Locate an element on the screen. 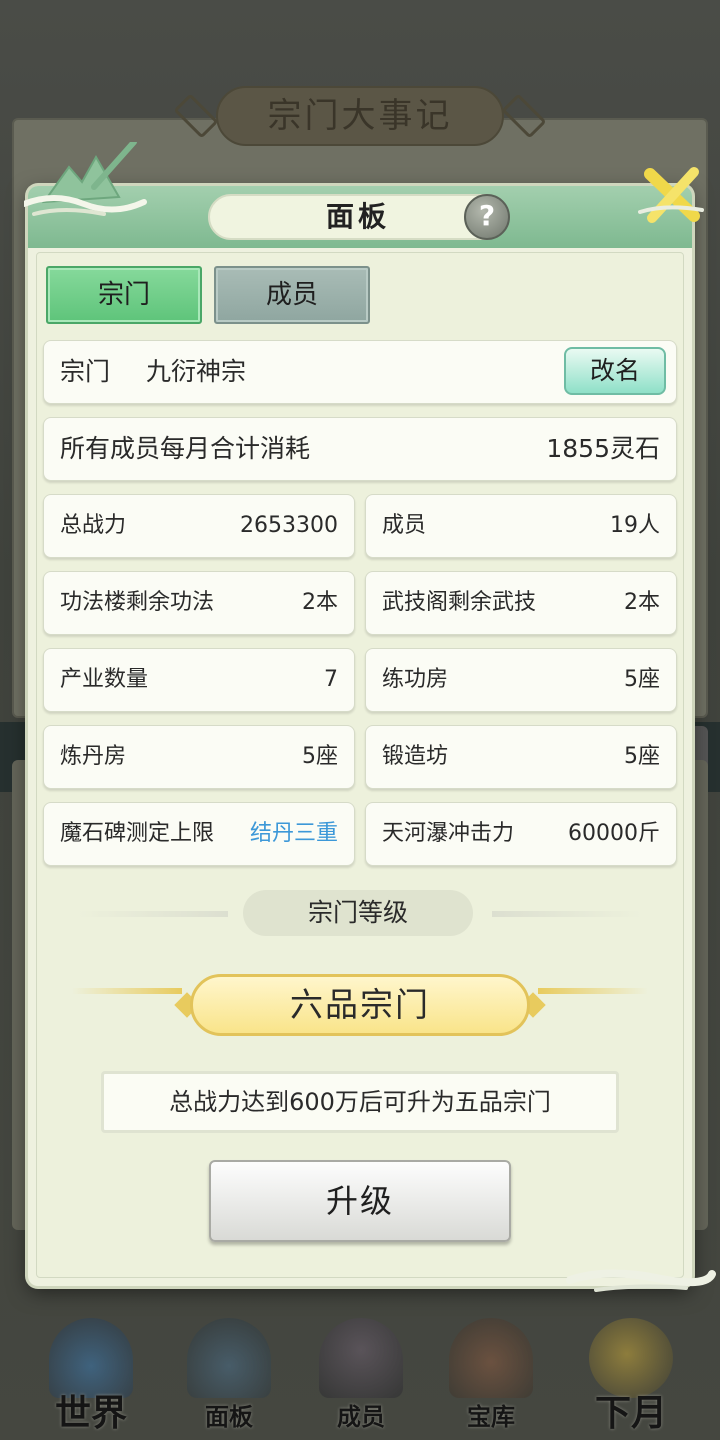 The image size is (720, 1440). stat-value: 19人 is located at coordinates (635, 525).